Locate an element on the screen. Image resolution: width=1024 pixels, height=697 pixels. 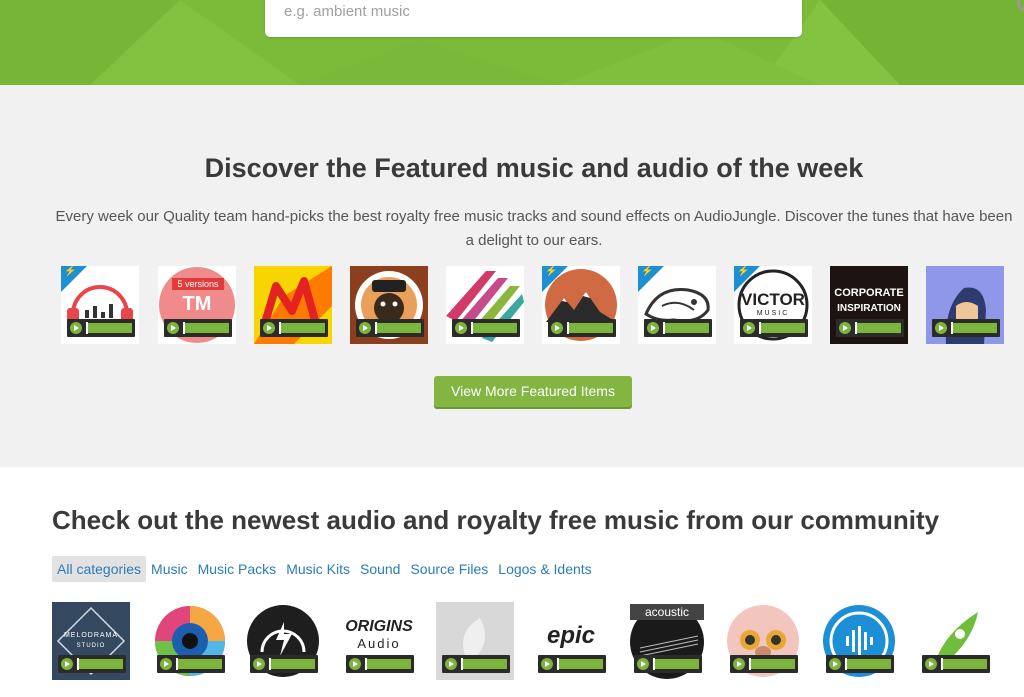
victor-label: VICTOR is located at coordinates (773, 299).